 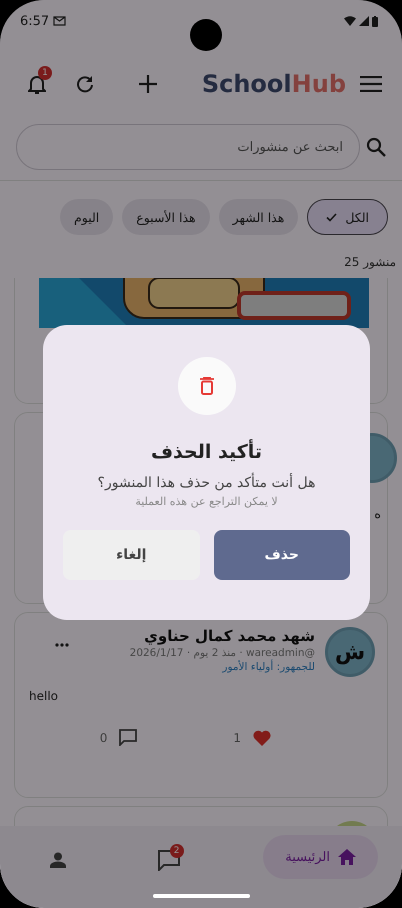 I want to click on like-count: 1, so click(x=237, y=737).